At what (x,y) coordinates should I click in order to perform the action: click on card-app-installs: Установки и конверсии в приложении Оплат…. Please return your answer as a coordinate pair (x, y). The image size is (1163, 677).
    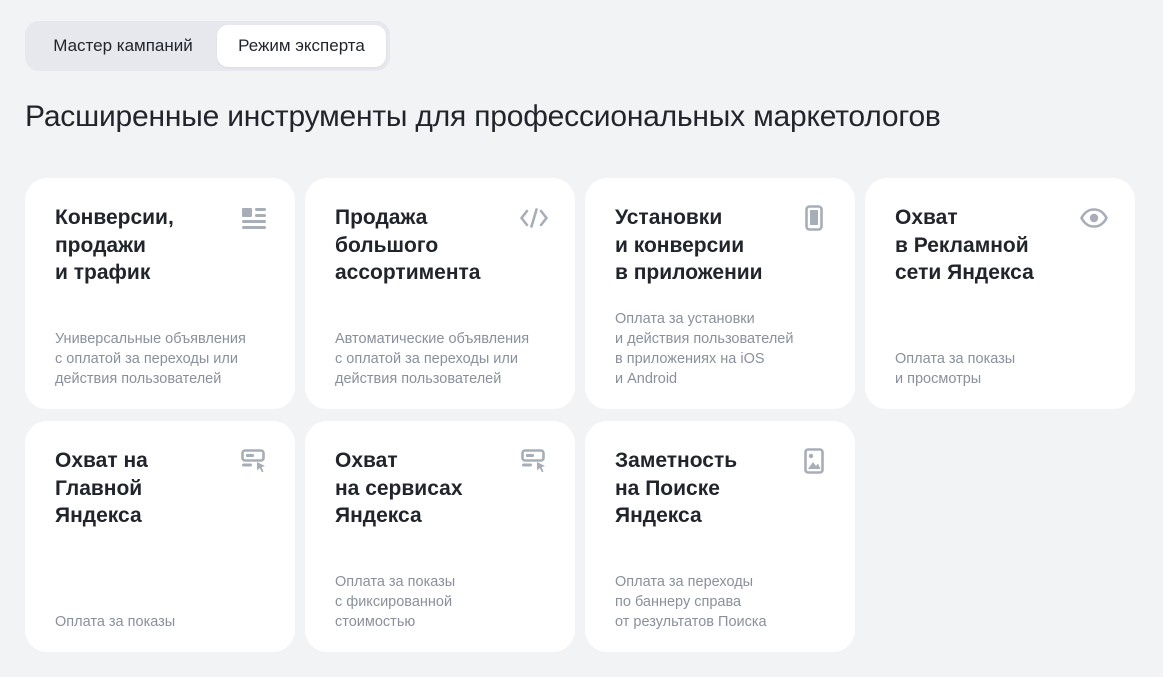
    Looking at the image, I should click on (720, 293).